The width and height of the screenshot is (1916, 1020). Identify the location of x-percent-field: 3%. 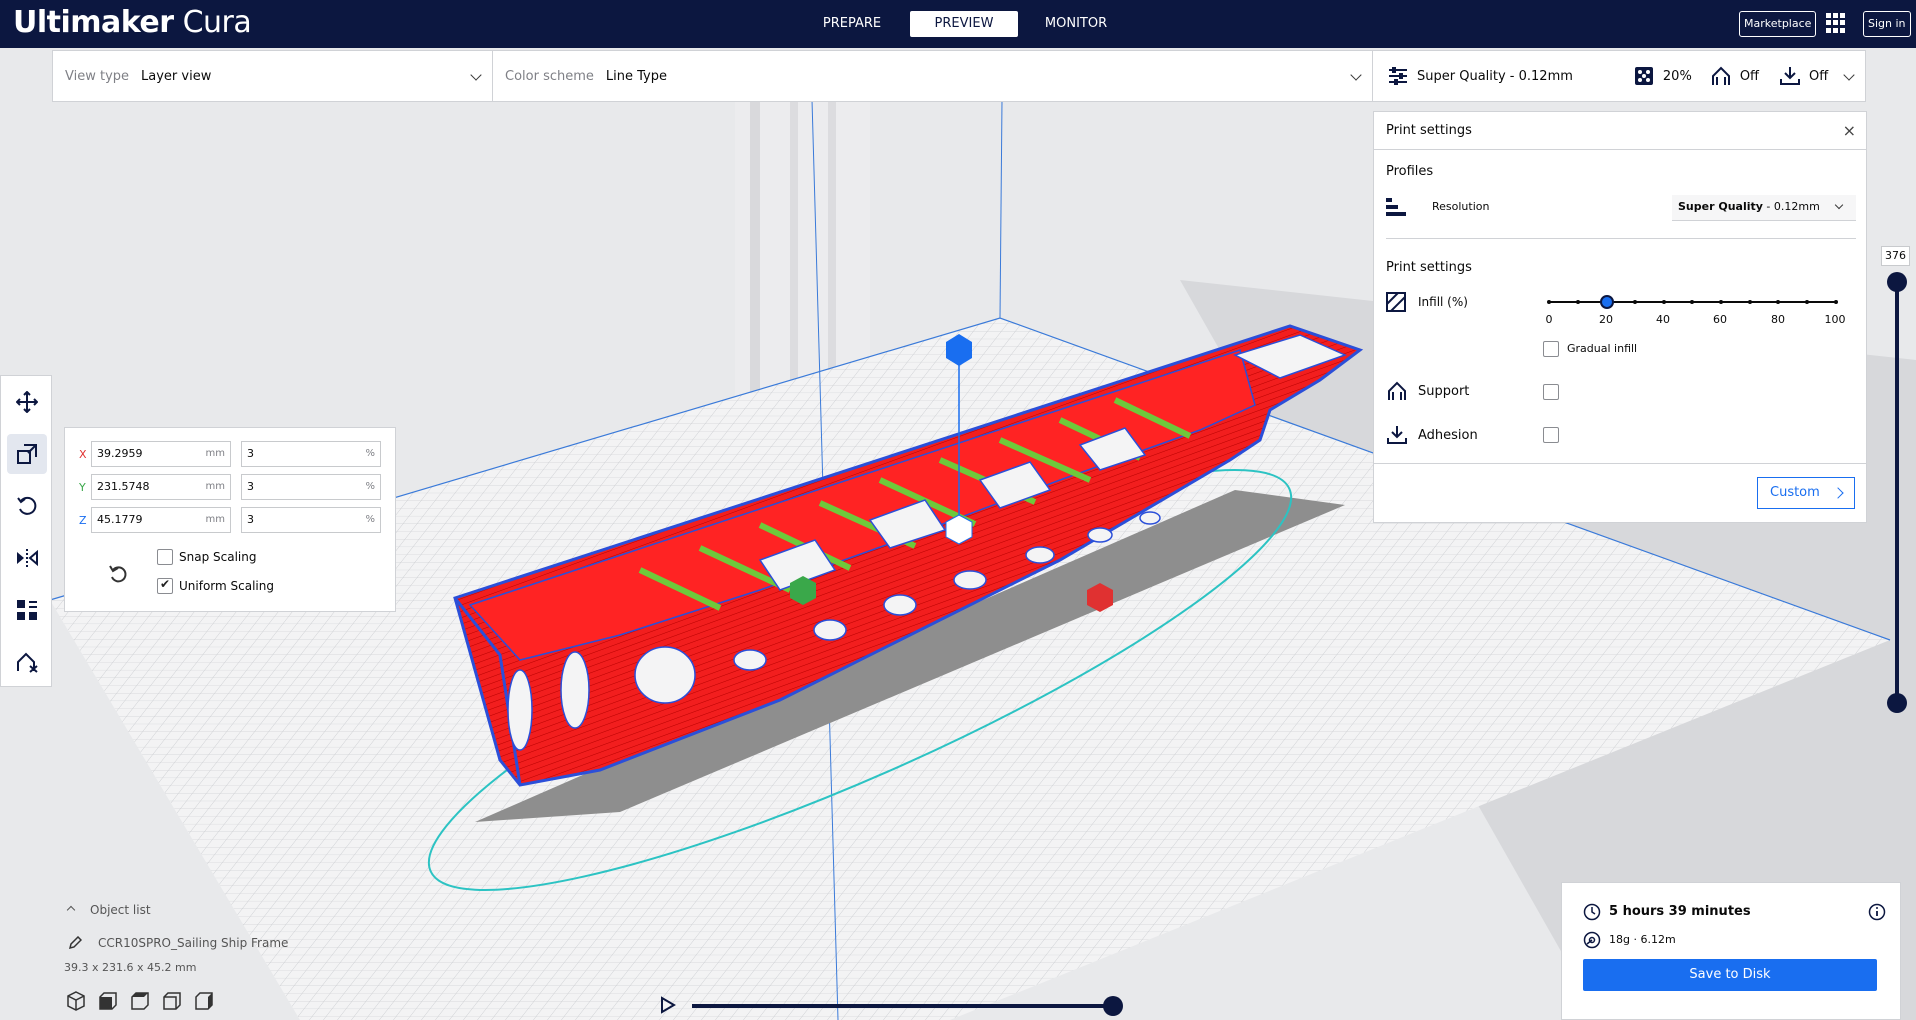
(311, 454).